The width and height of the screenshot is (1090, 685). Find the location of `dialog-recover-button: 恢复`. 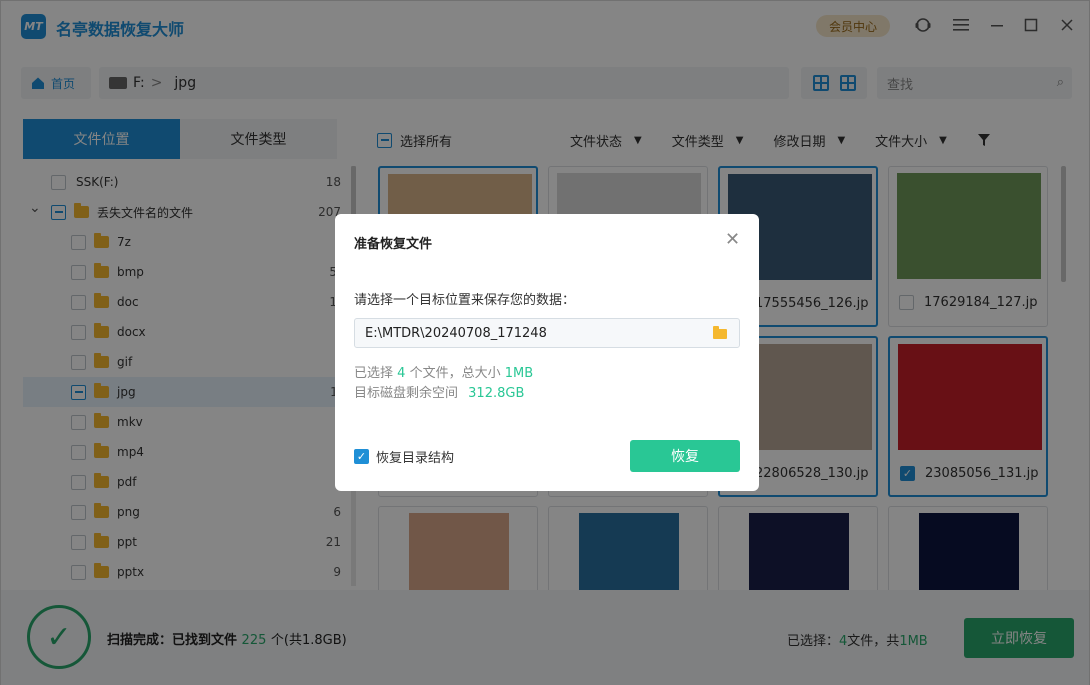

dialog-recover-button: 恢复 is located at coordinates (685, 456).